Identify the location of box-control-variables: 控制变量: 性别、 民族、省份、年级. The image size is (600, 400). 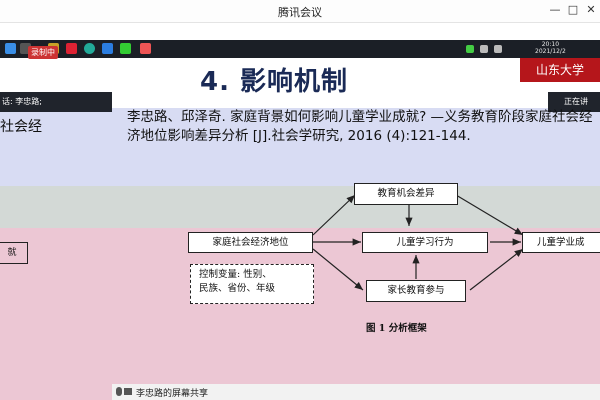
(252, 284).